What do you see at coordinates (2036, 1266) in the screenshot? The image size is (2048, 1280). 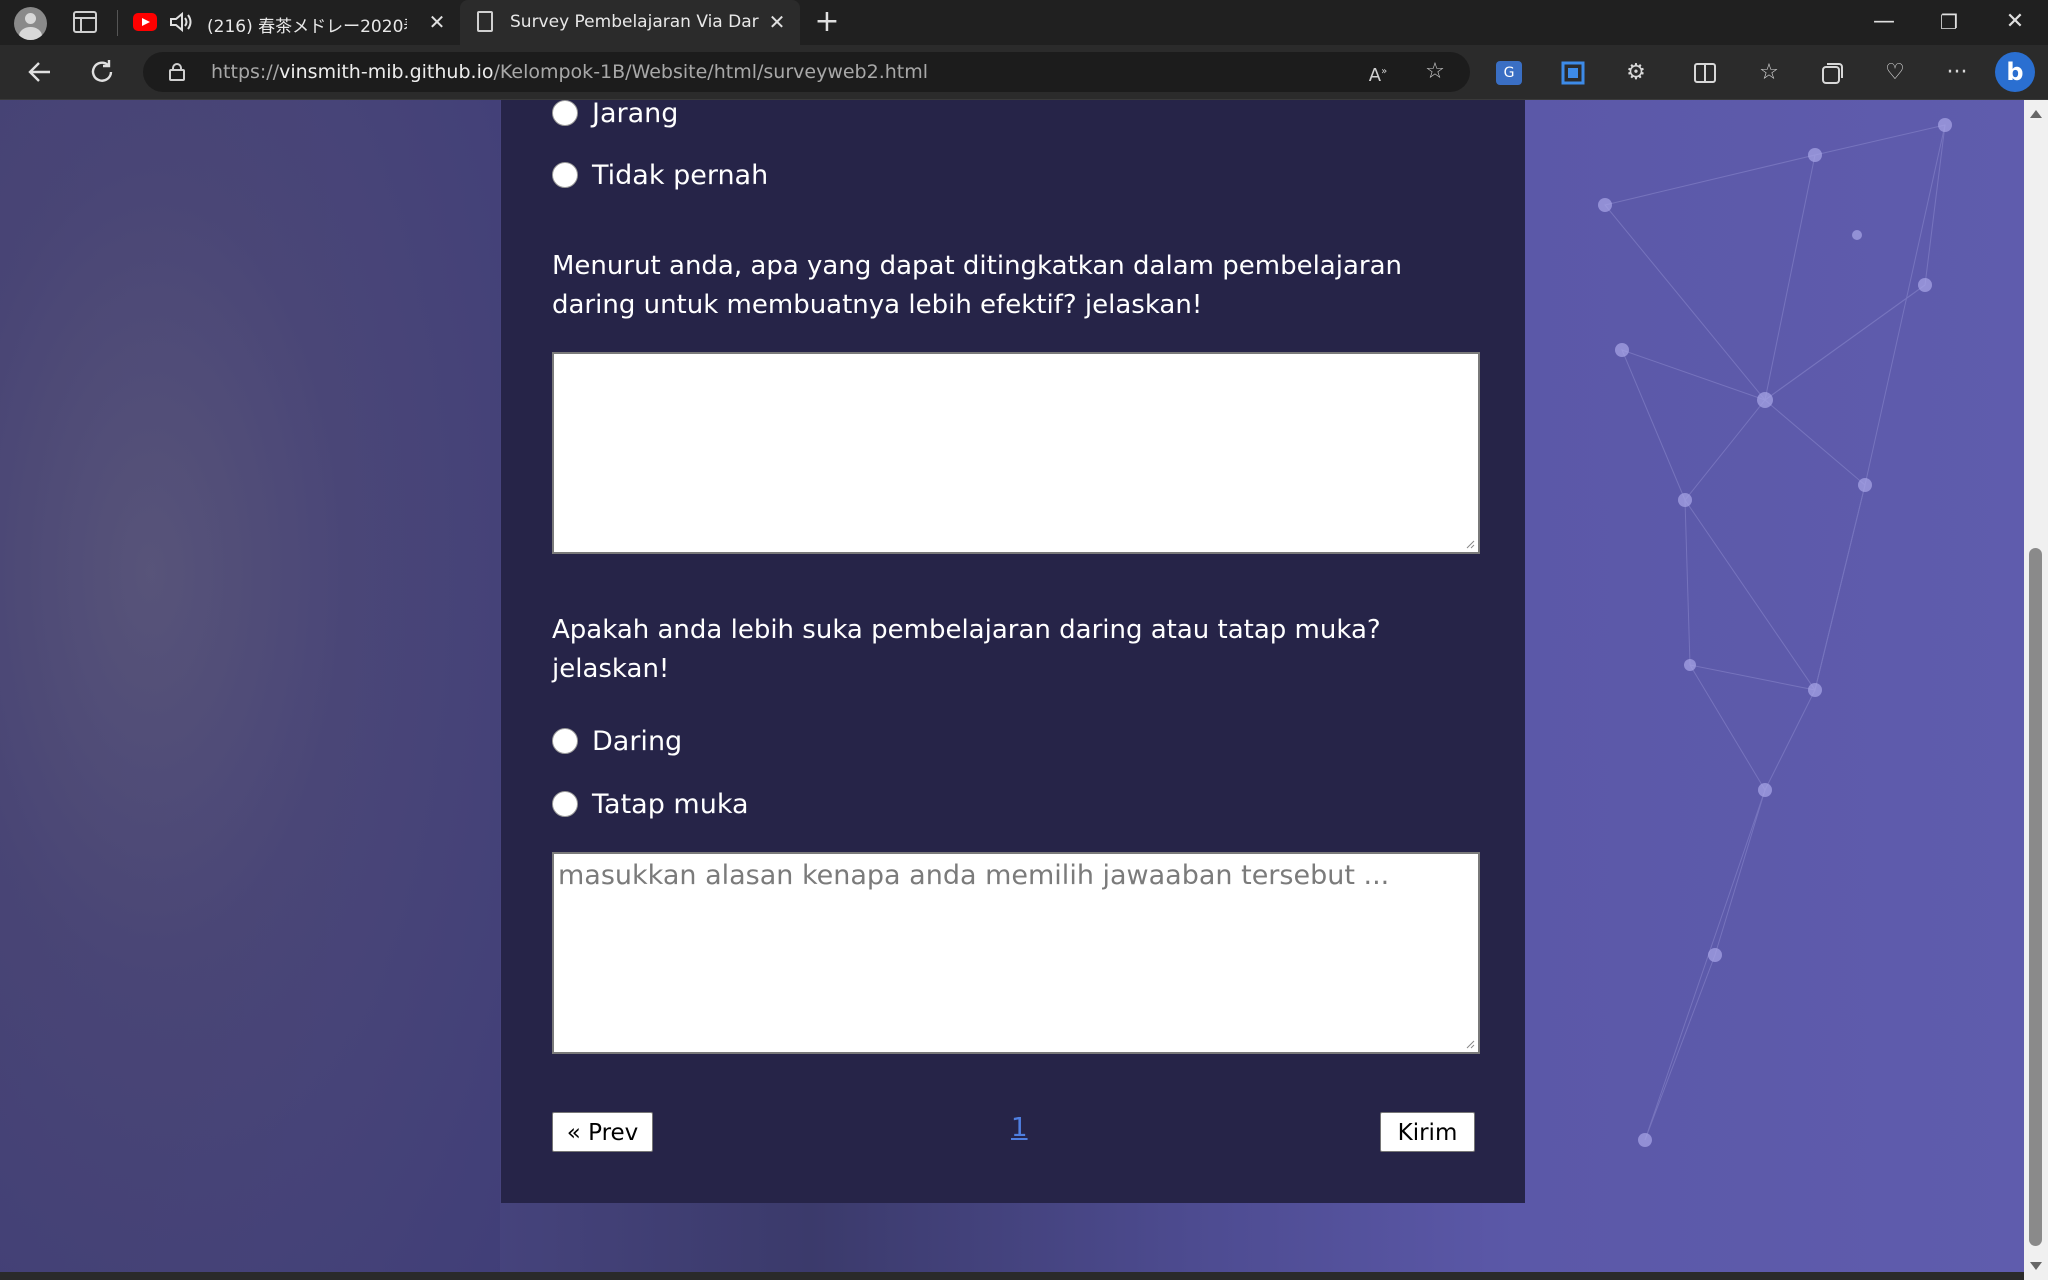 I see `scroll-down-arrow-icon` at bounding box center [2036, 1266].